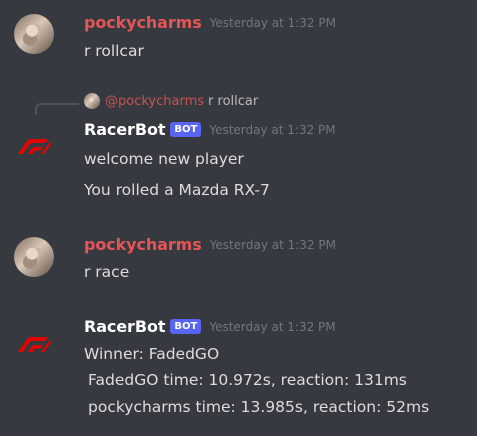 The width and height of the screenshot is (477, 436). I want to click on message-text: welcome new player, so click(164, 159).